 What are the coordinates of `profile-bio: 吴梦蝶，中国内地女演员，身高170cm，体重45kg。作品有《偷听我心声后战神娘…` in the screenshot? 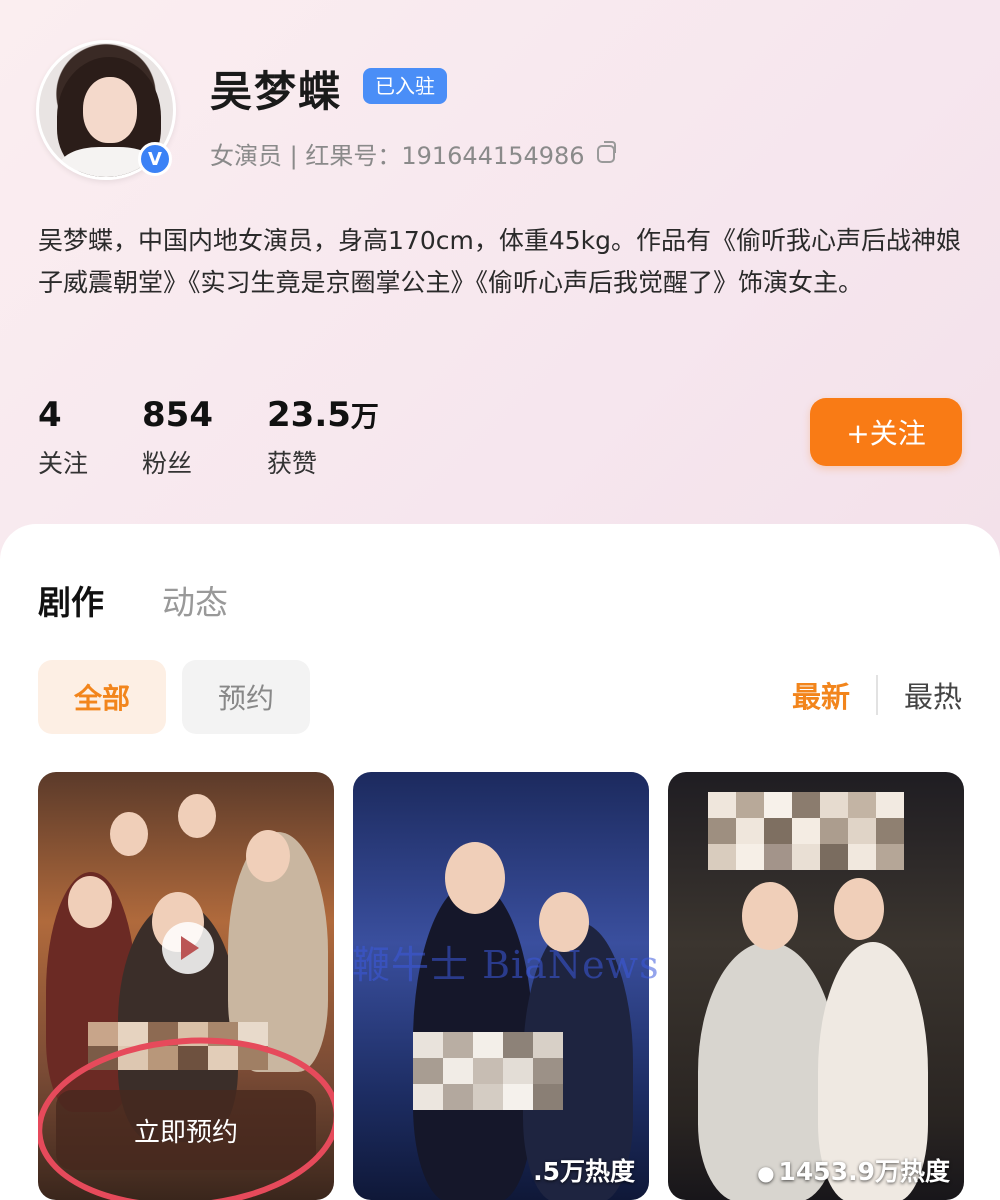 It's located at (499, 261).